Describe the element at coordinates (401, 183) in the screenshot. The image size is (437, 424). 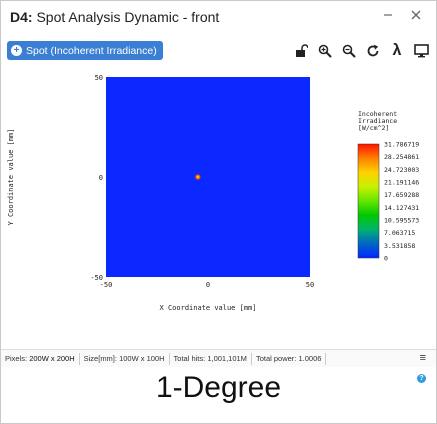
I see `colorbar-tick-label: 21.191146` at that location.